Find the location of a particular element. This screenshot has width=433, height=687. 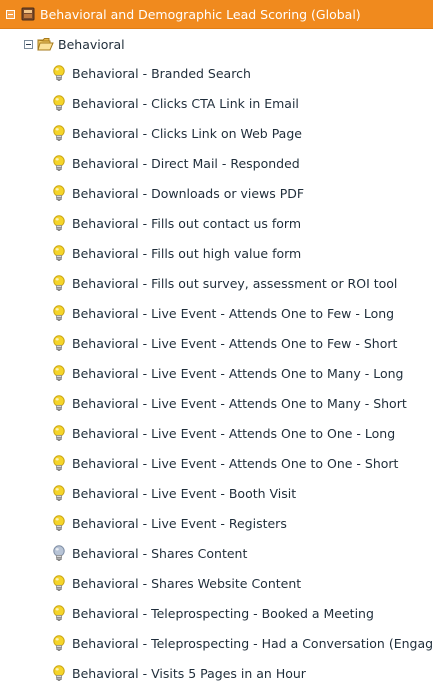

tree-node-campaign: Behavioral - Direct Mail - Responded is located at coordinates (216, 163).